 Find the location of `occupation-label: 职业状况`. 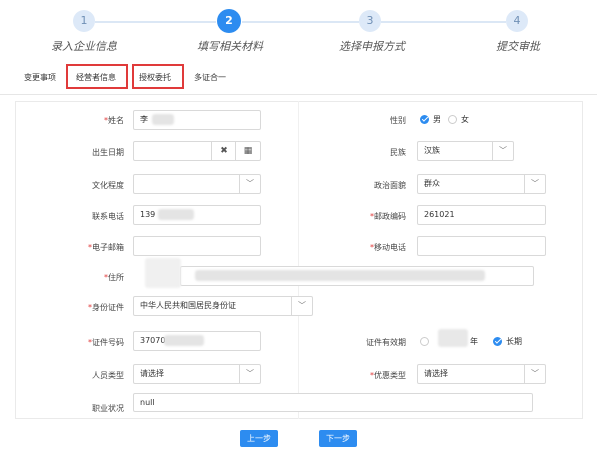

occupation-label: 职业状况 is located at coordinates (108, 408).